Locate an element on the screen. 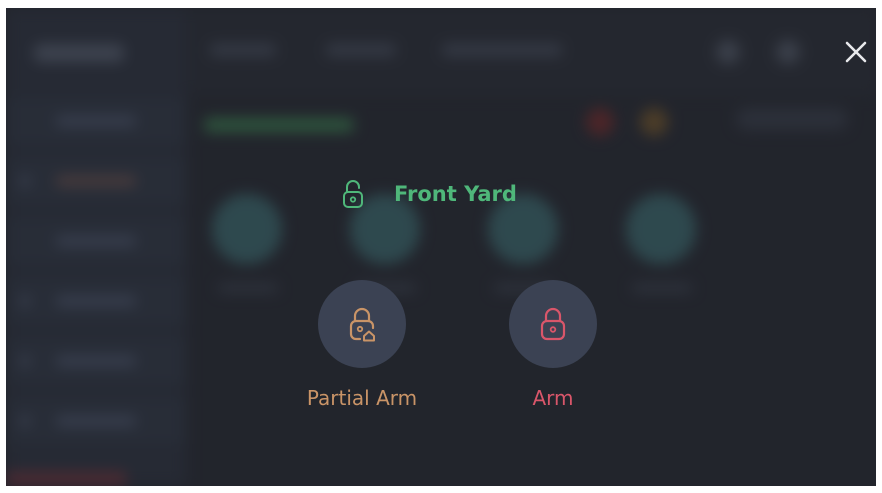 The image size is (882, 493). partial-arm-circle is located at coordinates (362, 324).